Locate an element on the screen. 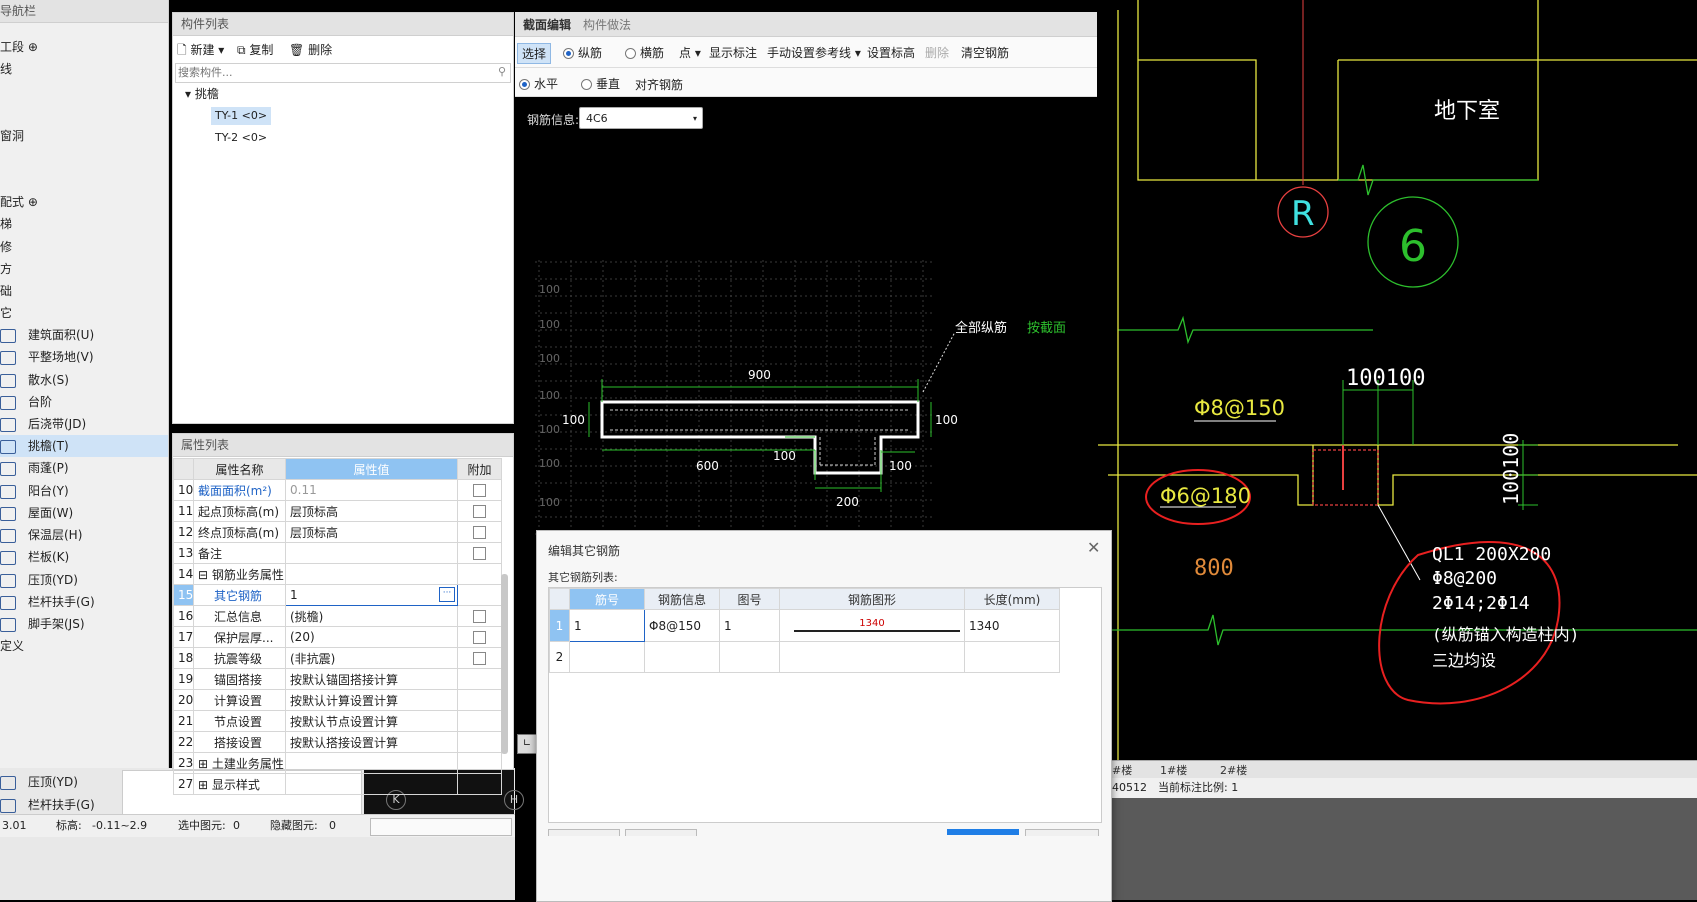 Image resolution: width=1697 pixels, height=902 pixels. axis-toggle: ∟ is located at coordinates (527, 744).